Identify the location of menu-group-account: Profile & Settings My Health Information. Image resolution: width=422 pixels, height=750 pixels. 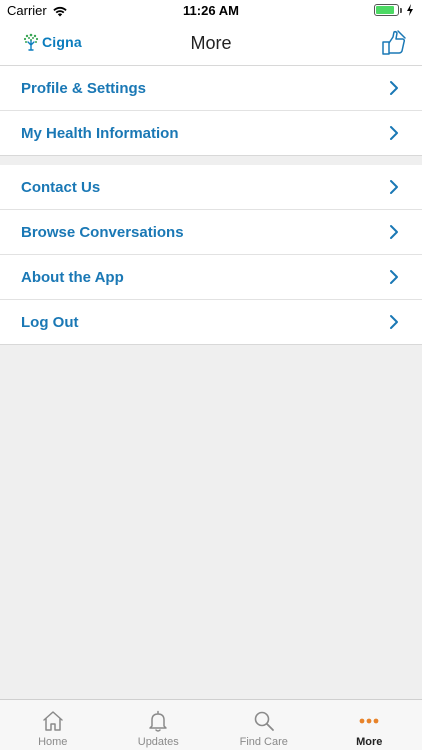
(211, 111).